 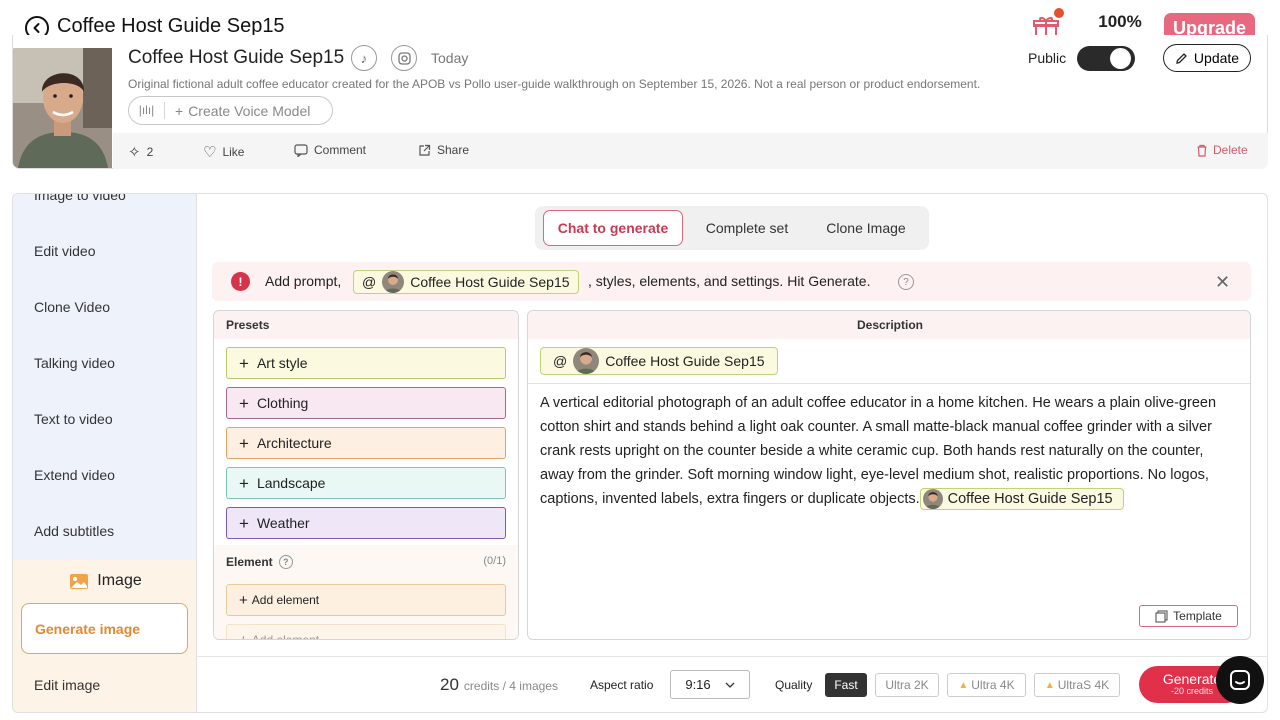 I want to click on preset-architecture-button: + Architecture, so click(x=366, y=443).